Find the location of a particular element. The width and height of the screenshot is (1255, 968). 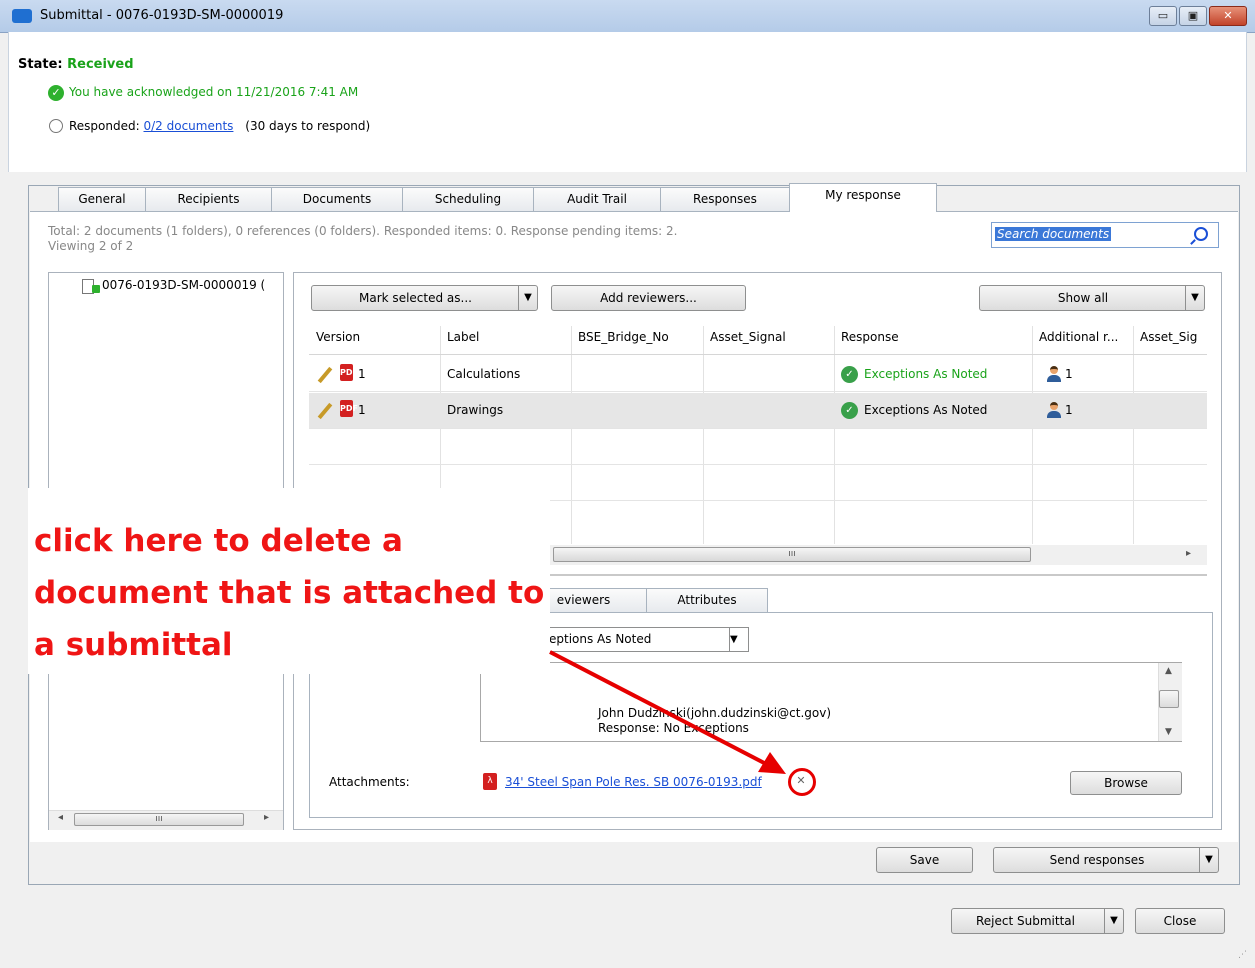

app-icon is located at coordinates (22, 16).